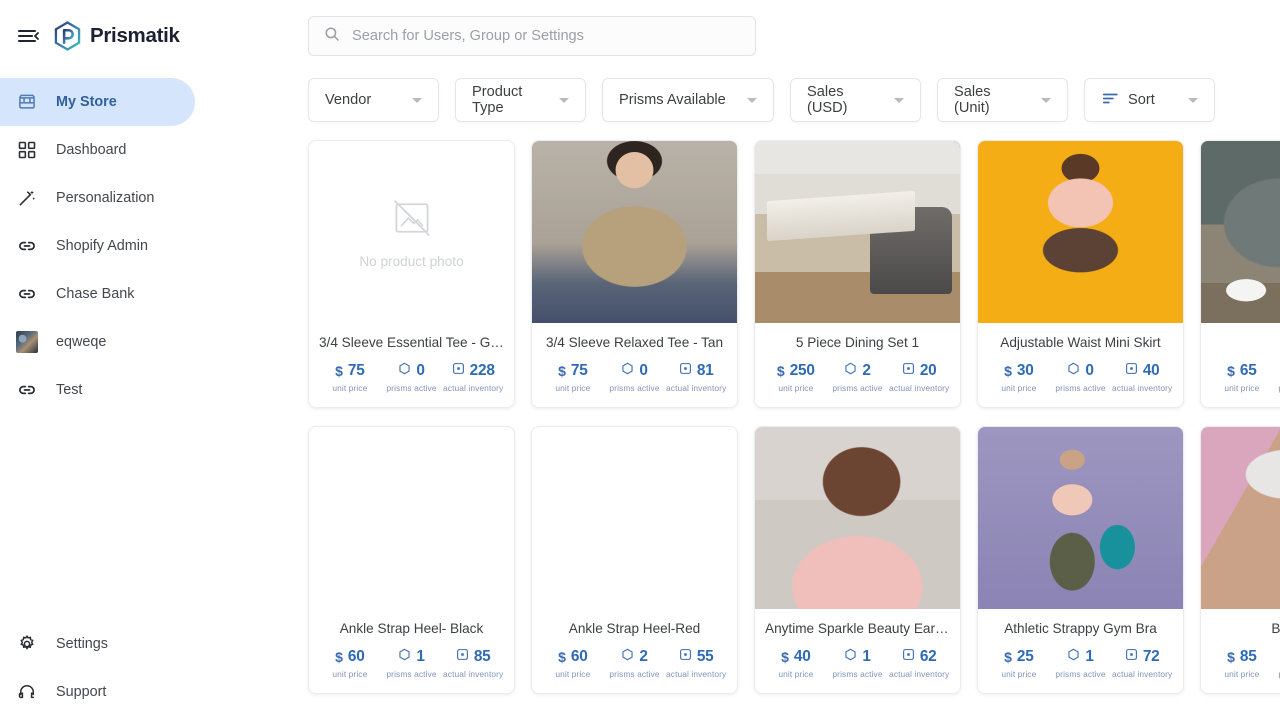  I want to click on sidebar-item-dashboard: Dashboard, so click(97, 150).